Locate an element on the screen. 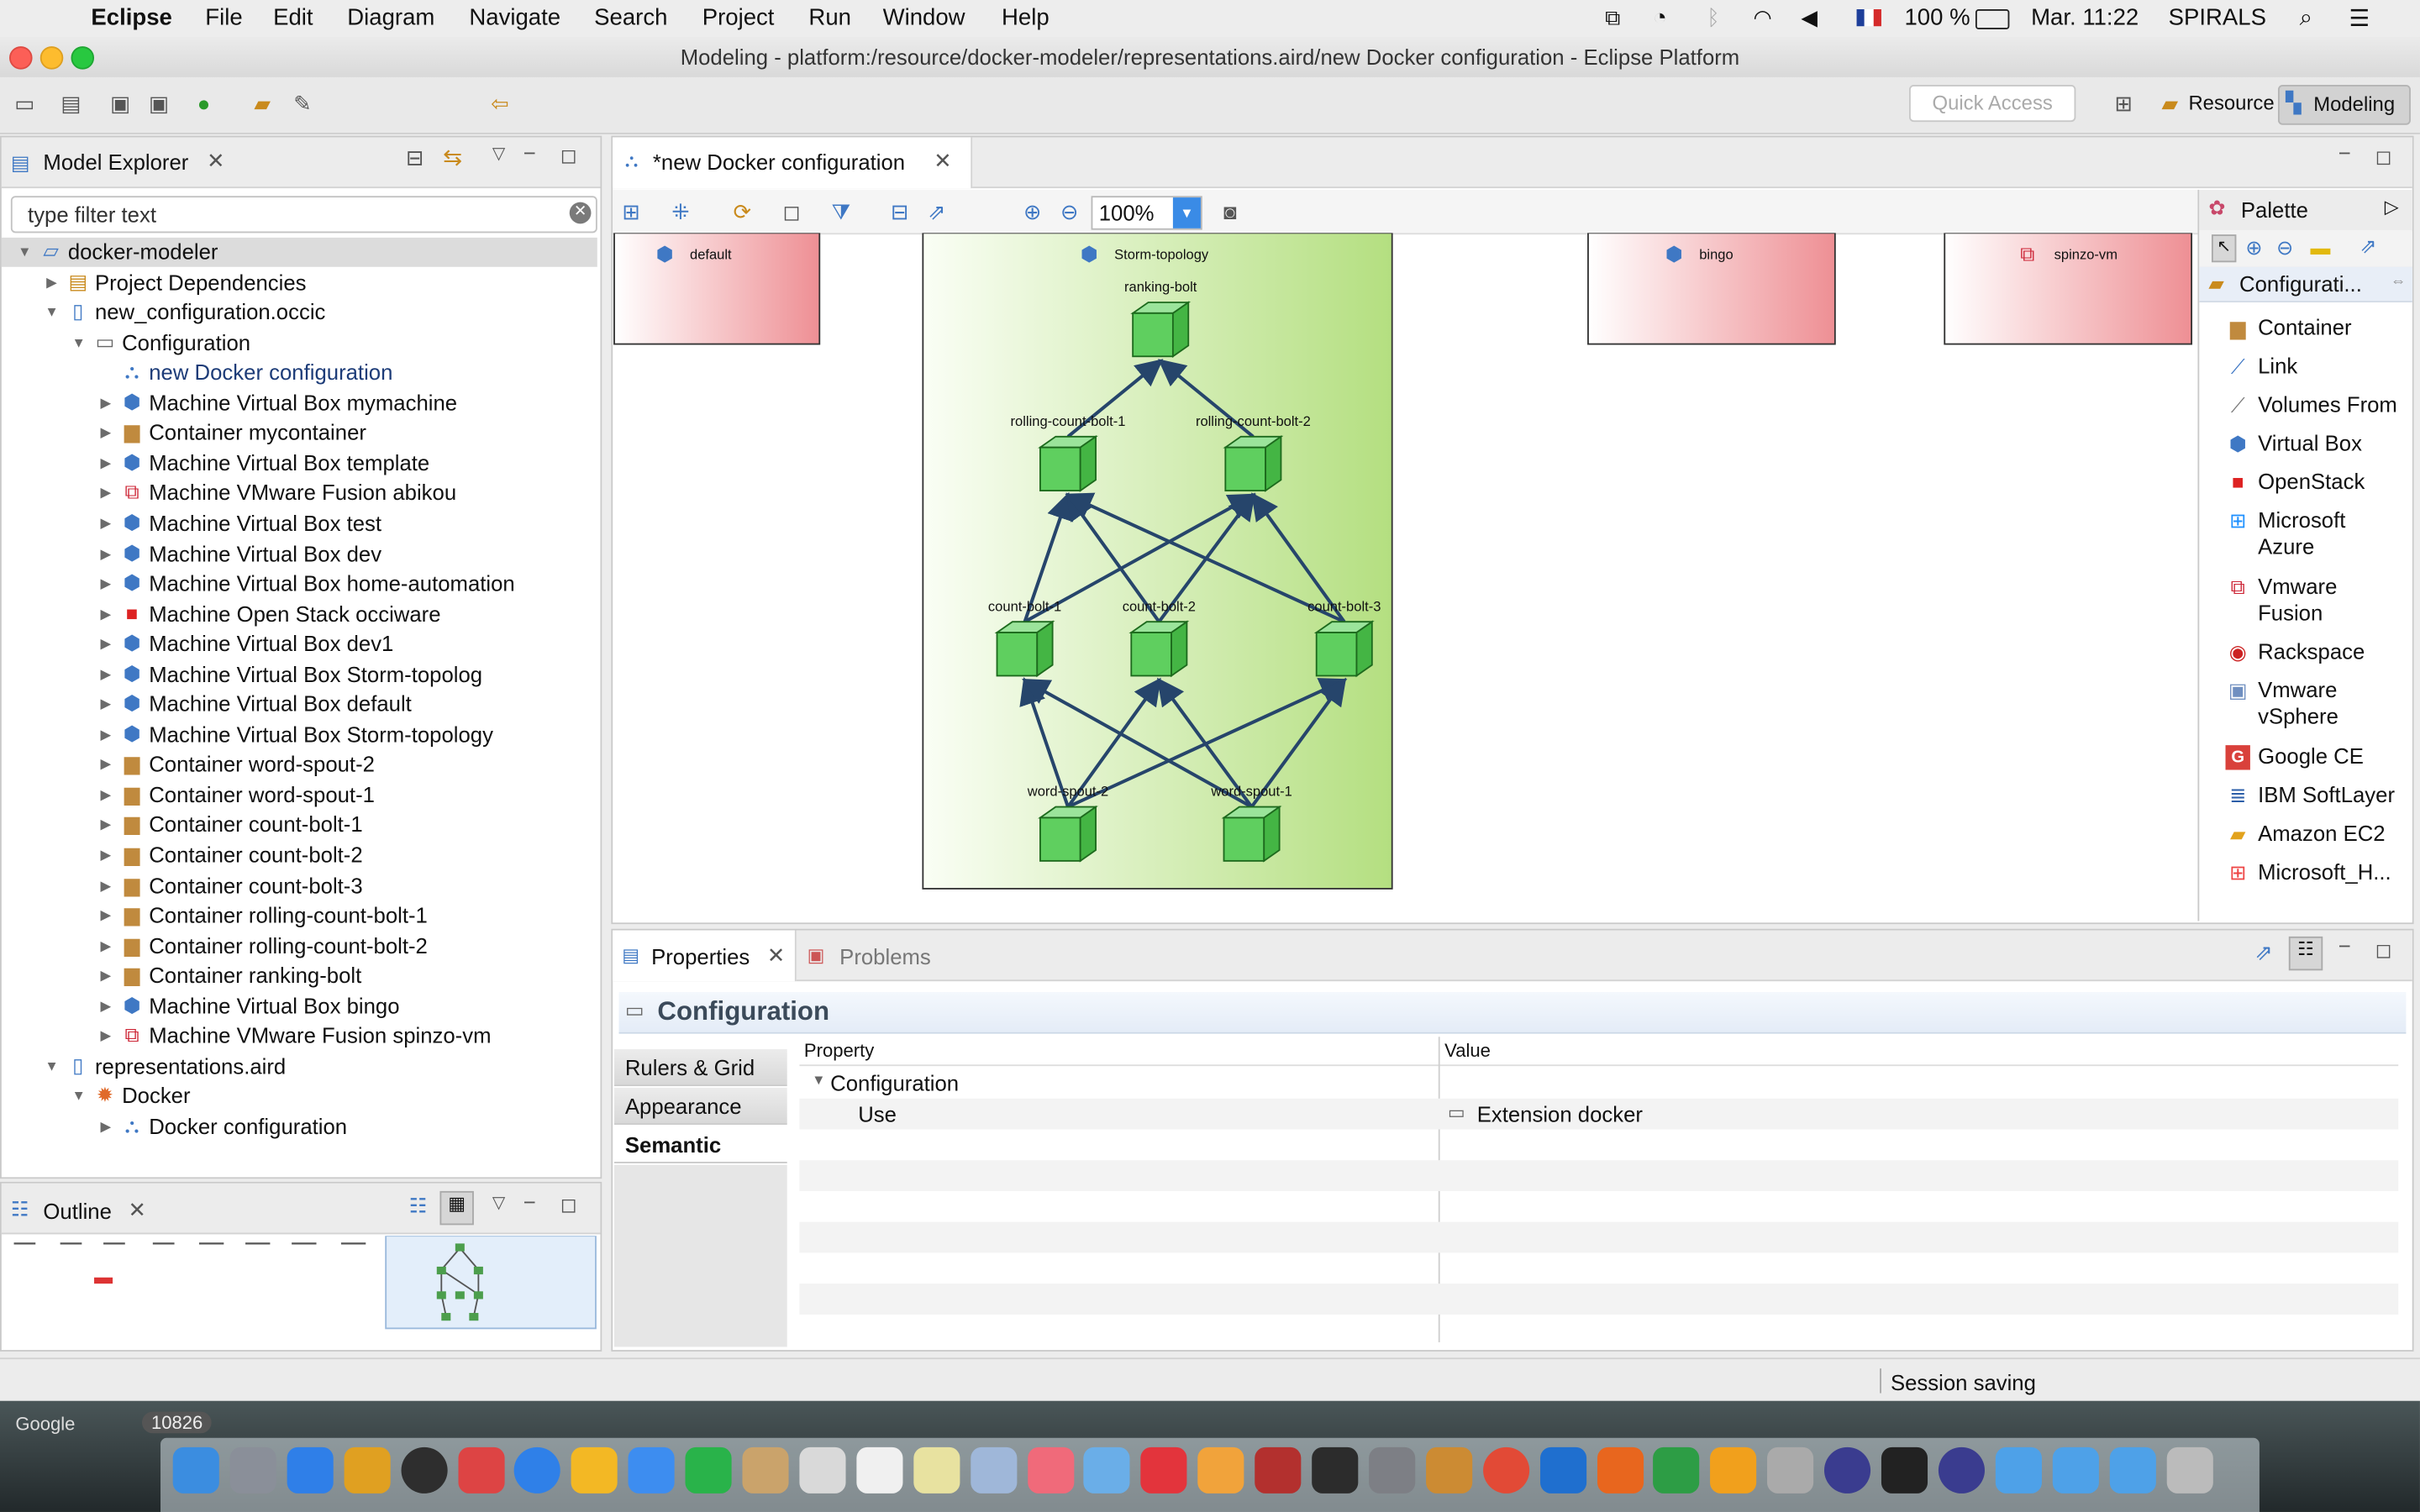 The height and width of the screenshot is (1512, 2420). menu-window: Window is located at coordinates (924, 18).